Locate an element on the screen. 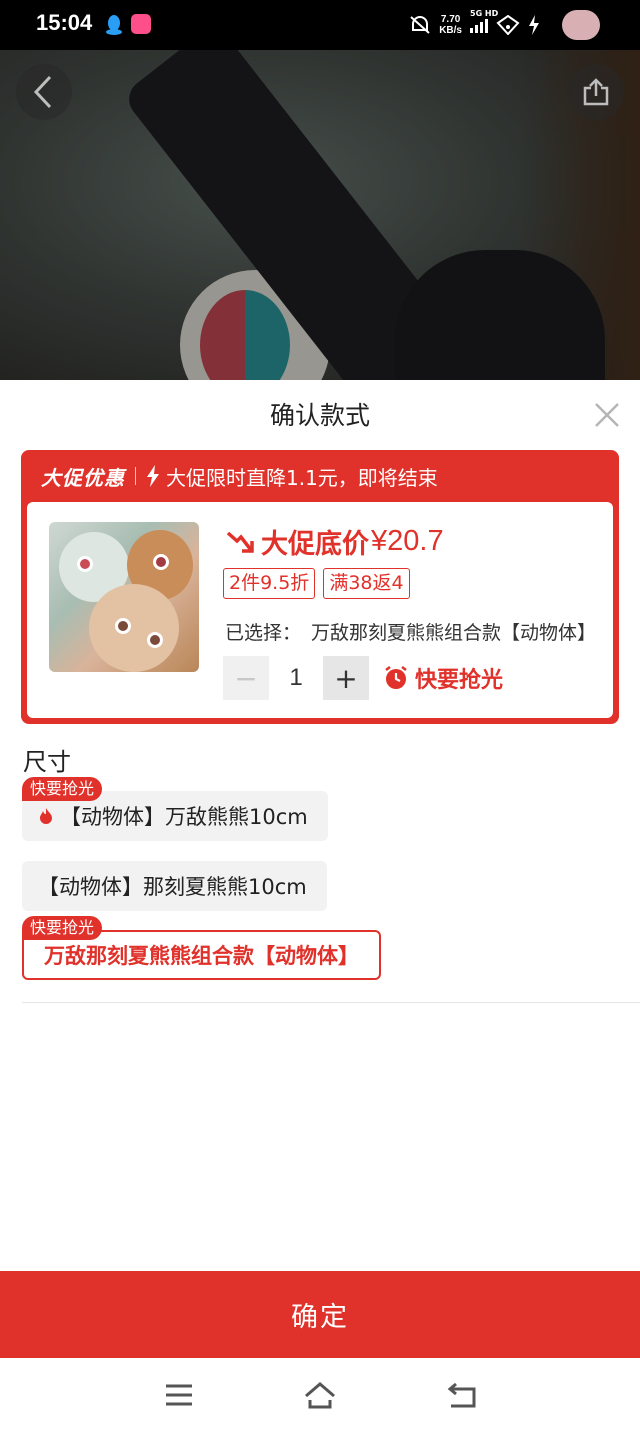 This screenshot has width=640, height=1433. system-nav-bar is located at coordinates (320, 1395).